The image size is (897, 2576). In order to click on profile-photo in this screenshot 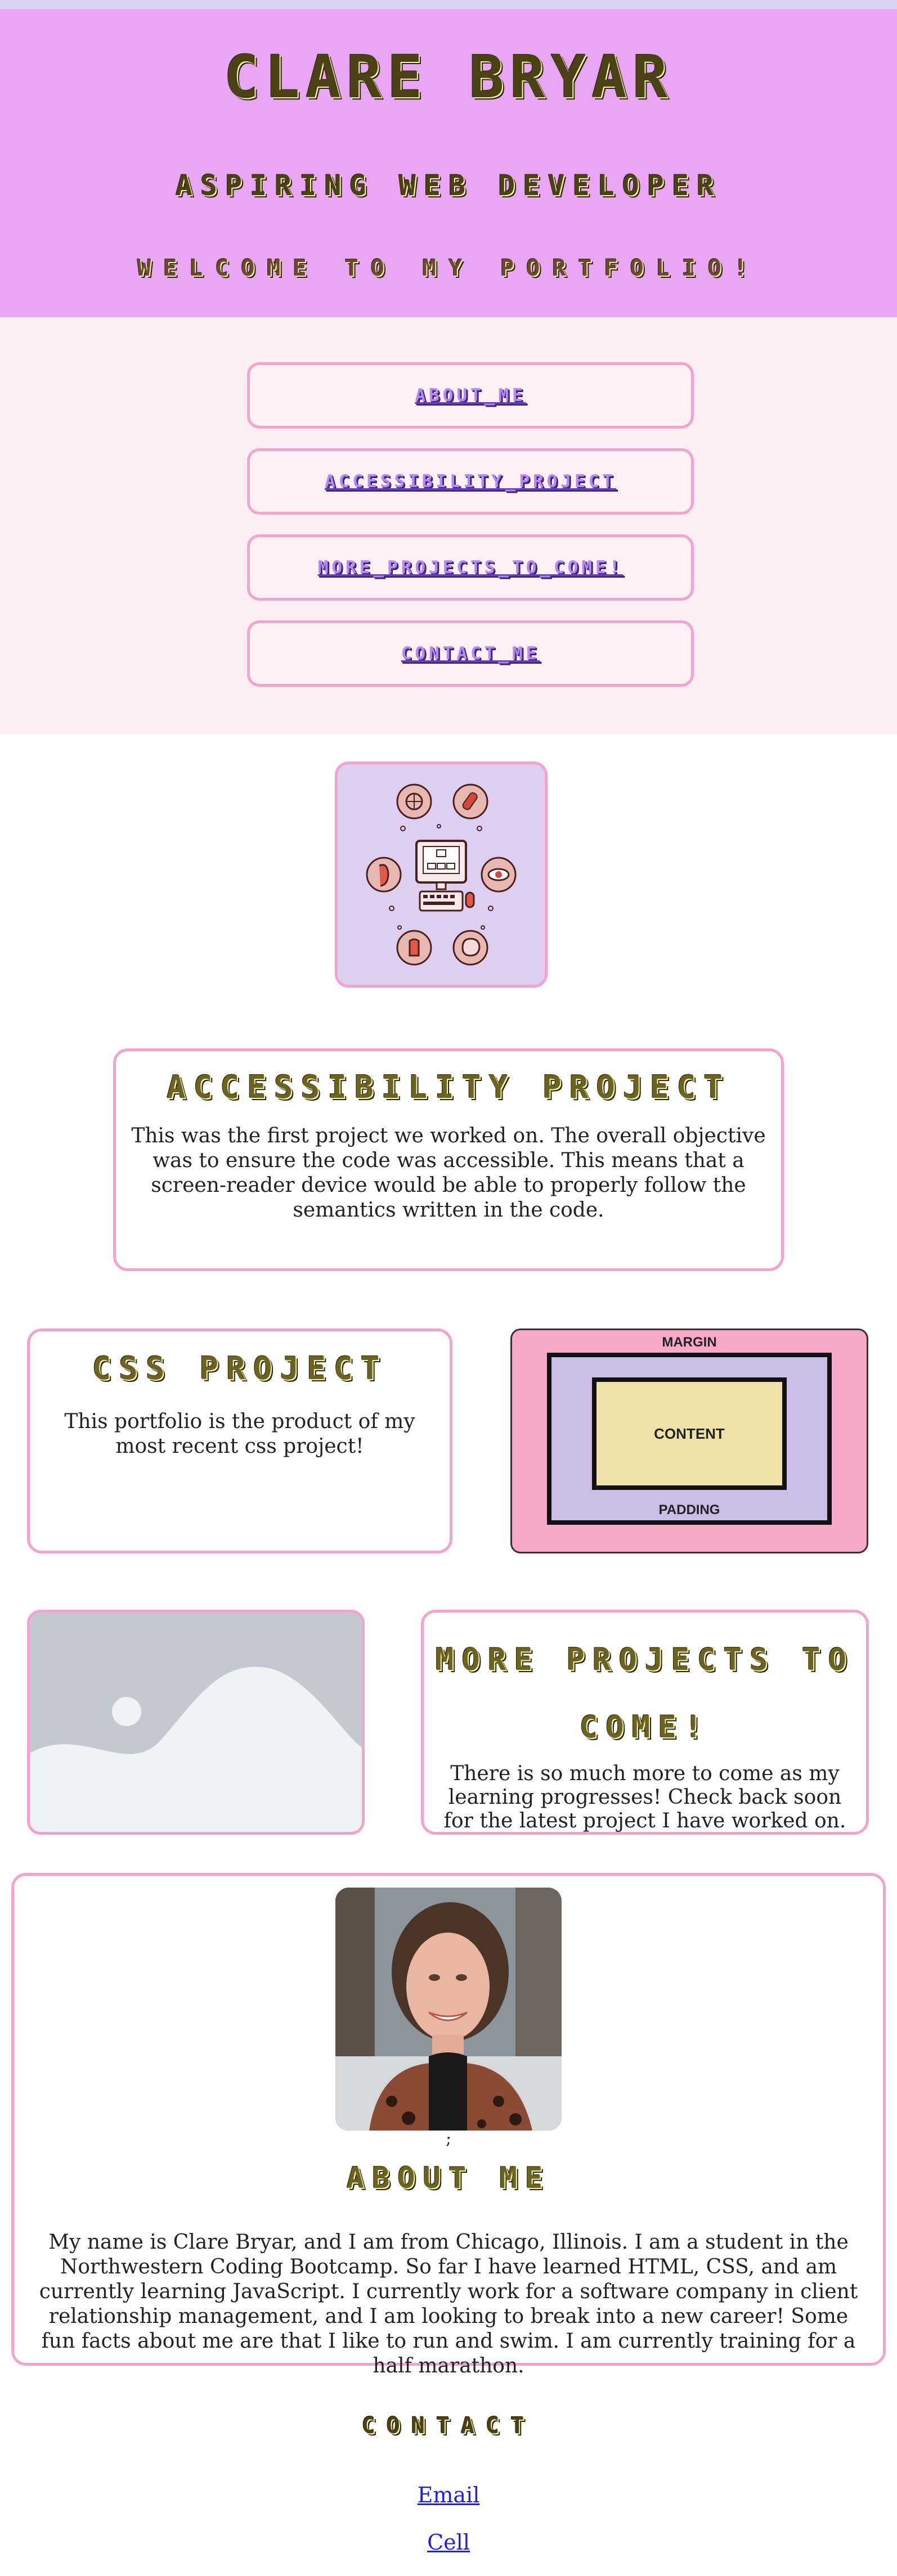, I will do `click(448, 2010)`.